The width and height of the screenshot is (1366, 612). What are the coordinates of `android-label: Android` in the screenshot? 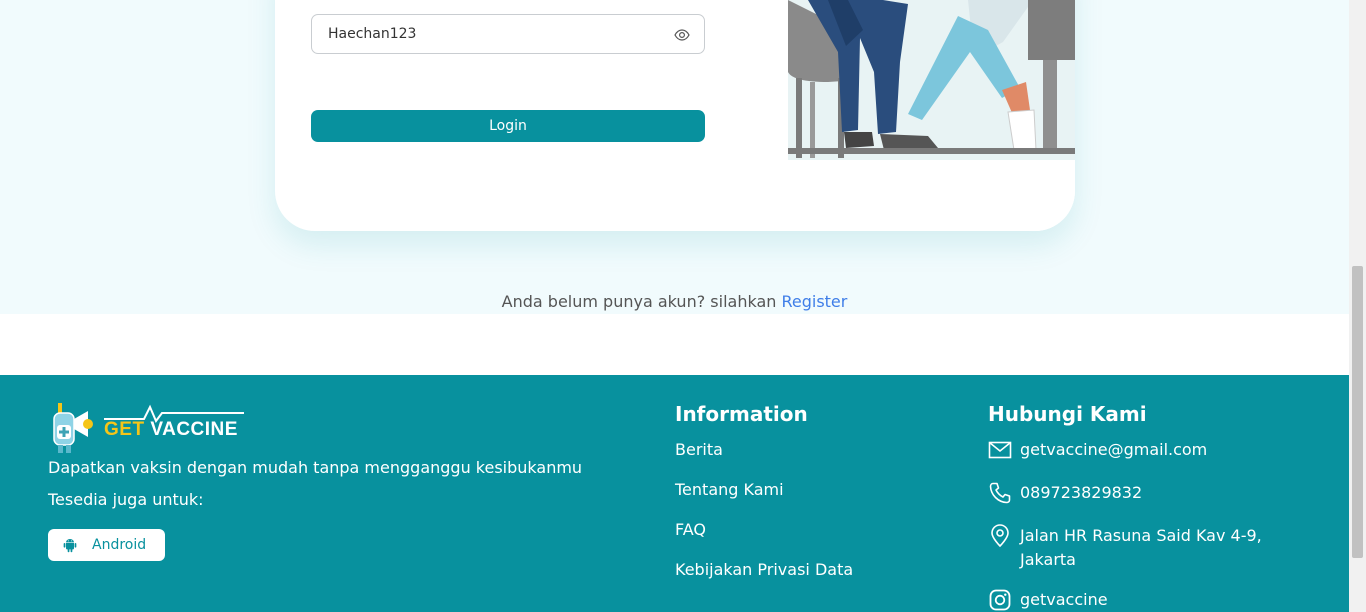 It's located at (119, 545).